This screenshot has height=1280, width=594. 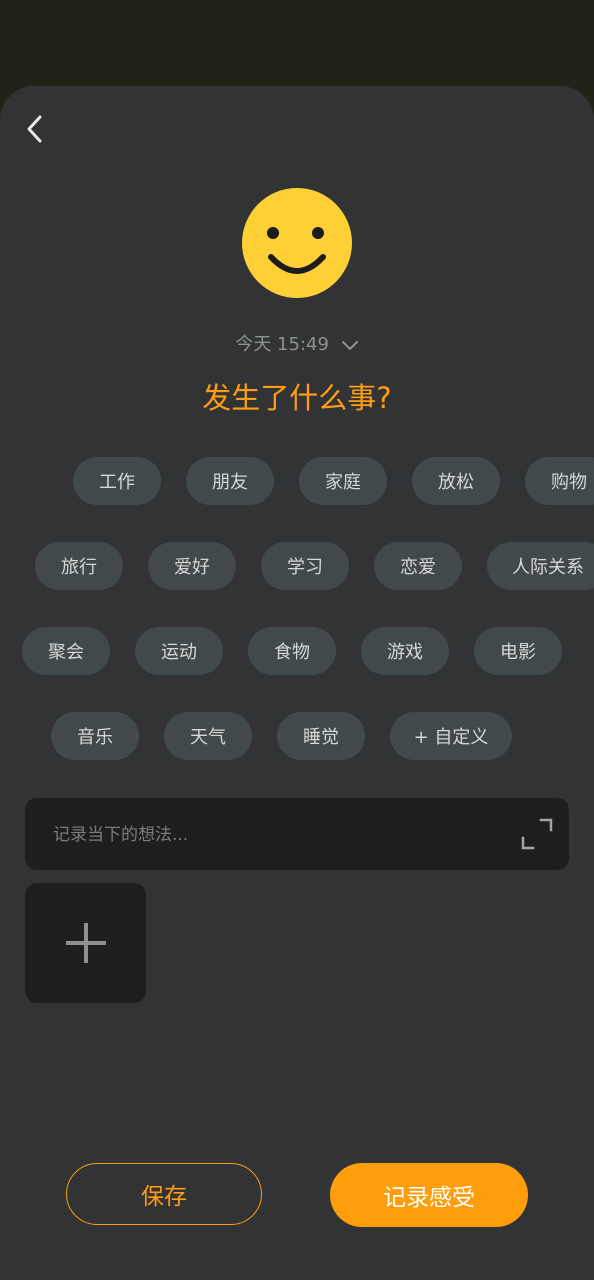 I want to click on expand-icon, so click(x=537, y=834).